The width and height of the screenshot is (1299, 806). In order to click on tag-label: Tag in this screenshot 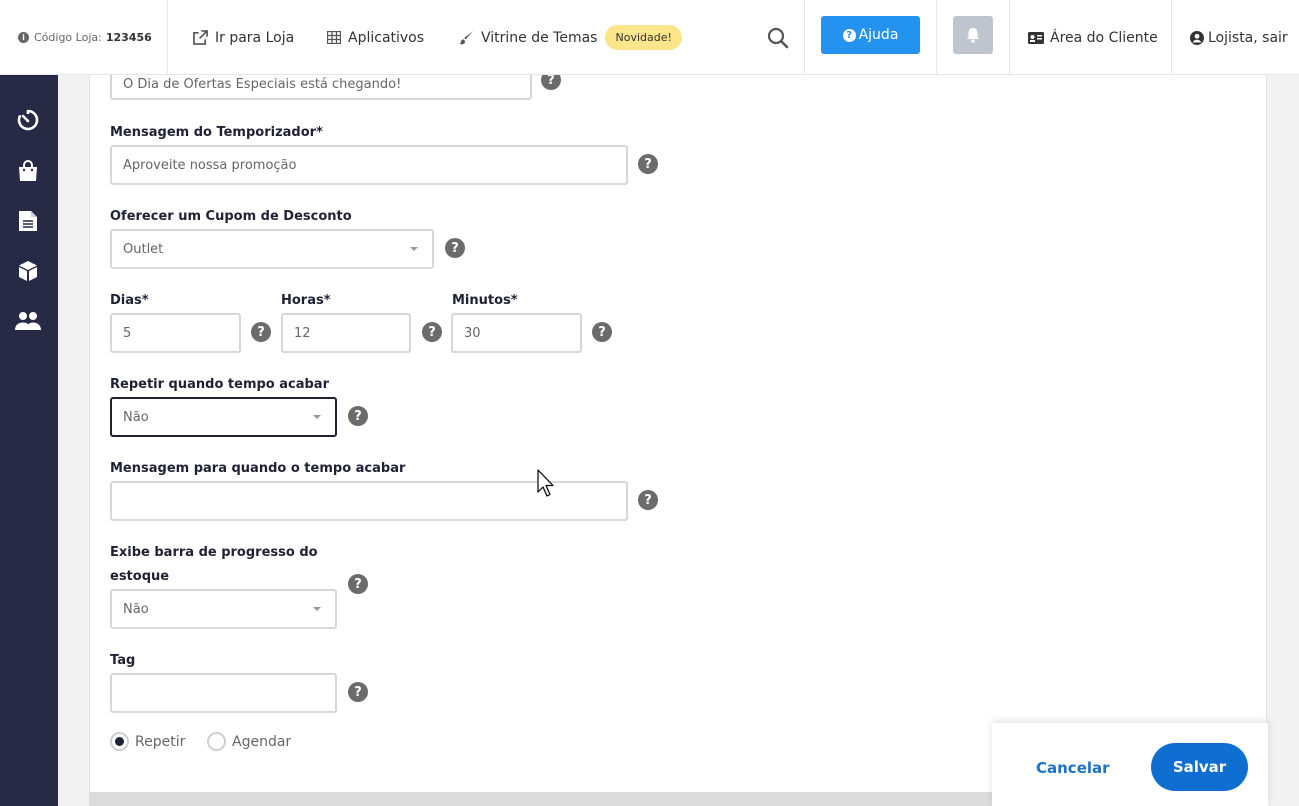, I will do `click(123, 660)`.